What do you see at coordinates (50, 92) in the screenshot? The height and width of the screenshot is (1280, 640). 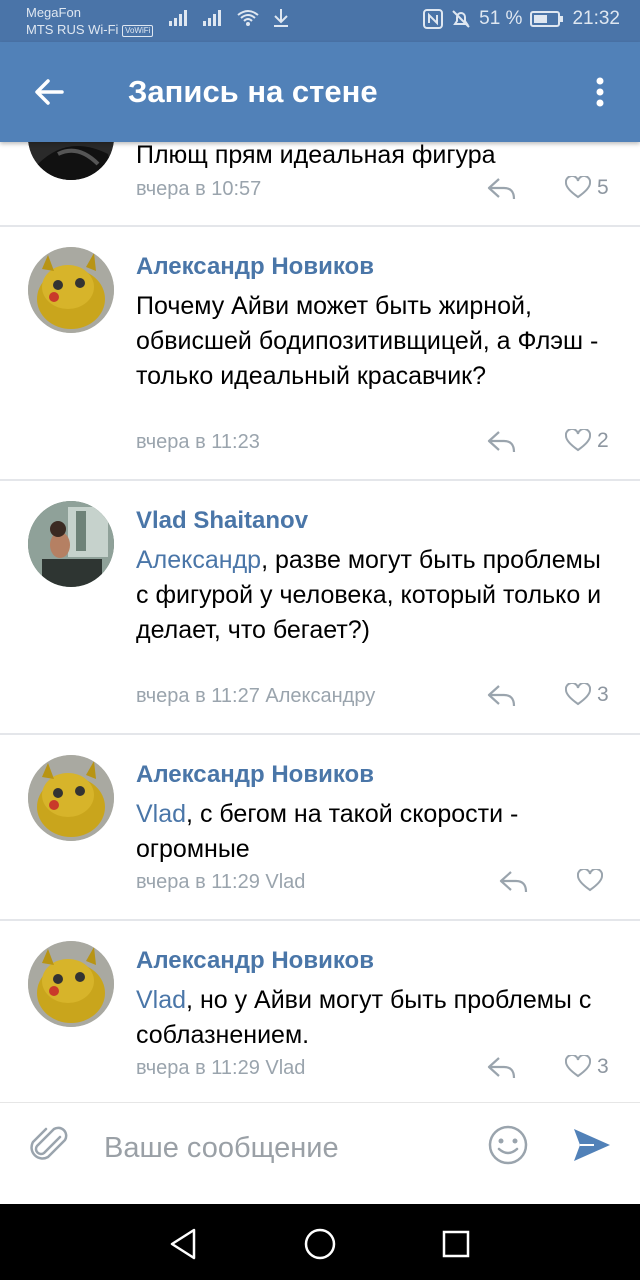 I see `back-arrow-icon` at bounding box center [50, 92].